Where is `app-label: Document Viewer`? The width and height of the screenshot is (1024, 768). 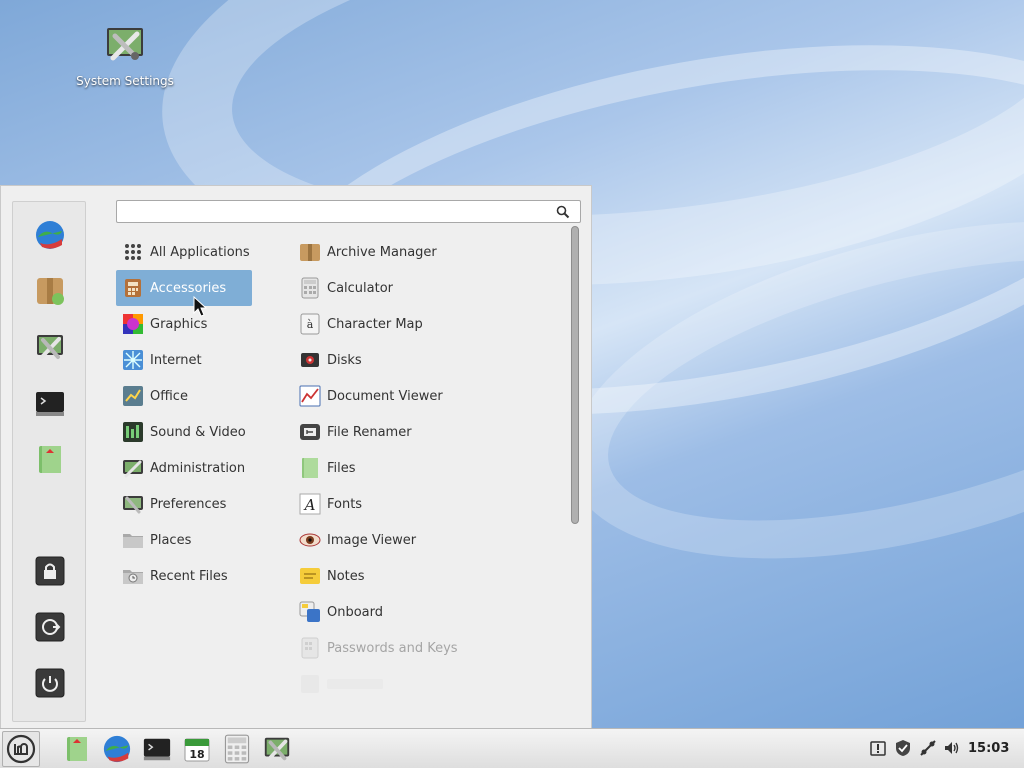 app-label: Document Viewer is located at coordinates (385, 396).